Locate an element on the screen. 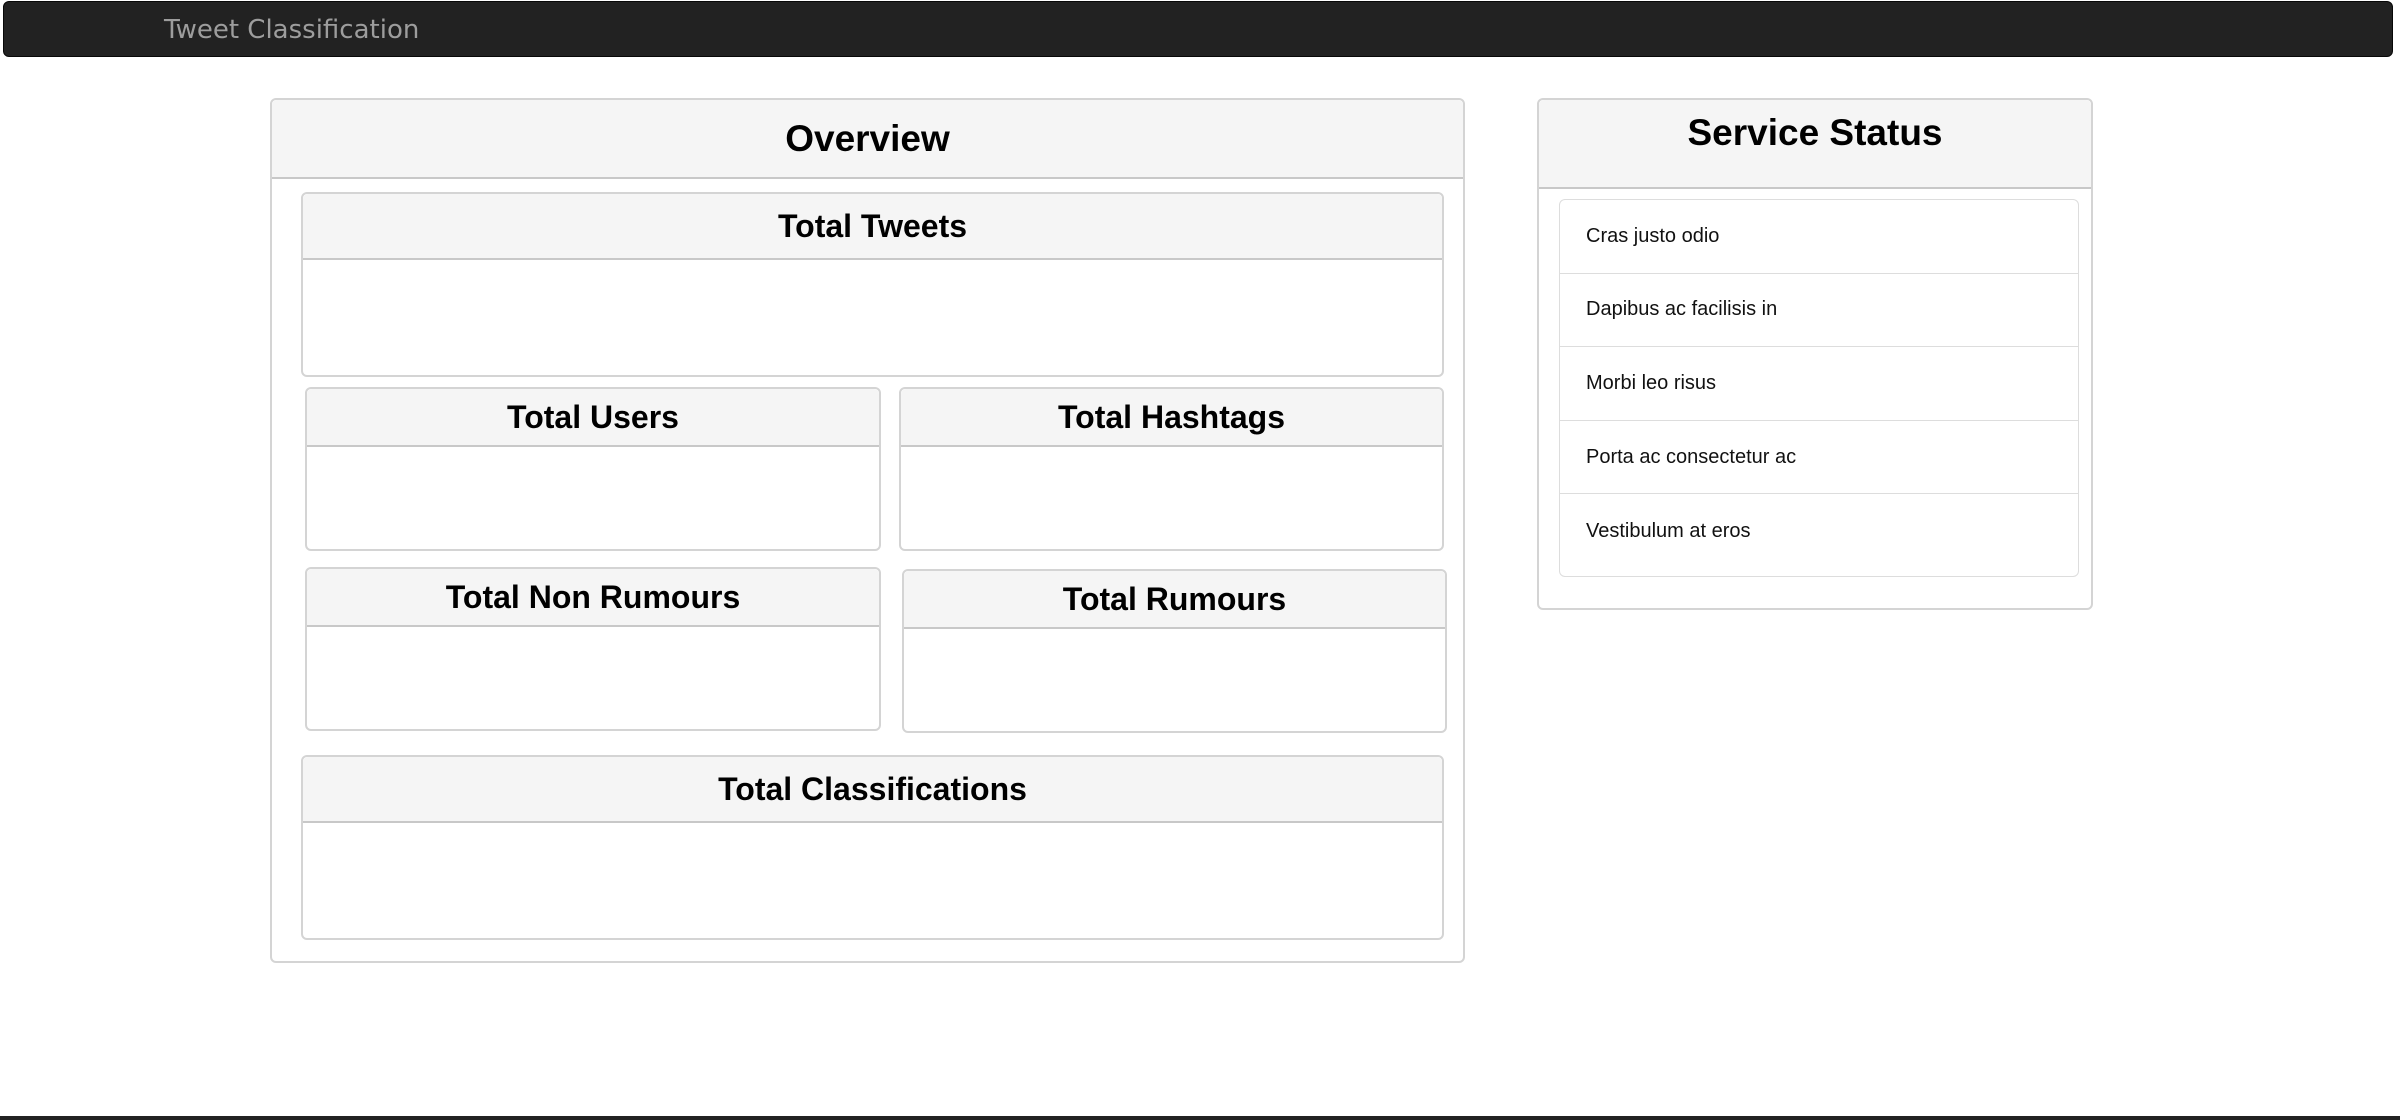 This screenshot has width=2400, height=1120. total-rumours-card: Total Rumours is located at coordinates (1174, 651).